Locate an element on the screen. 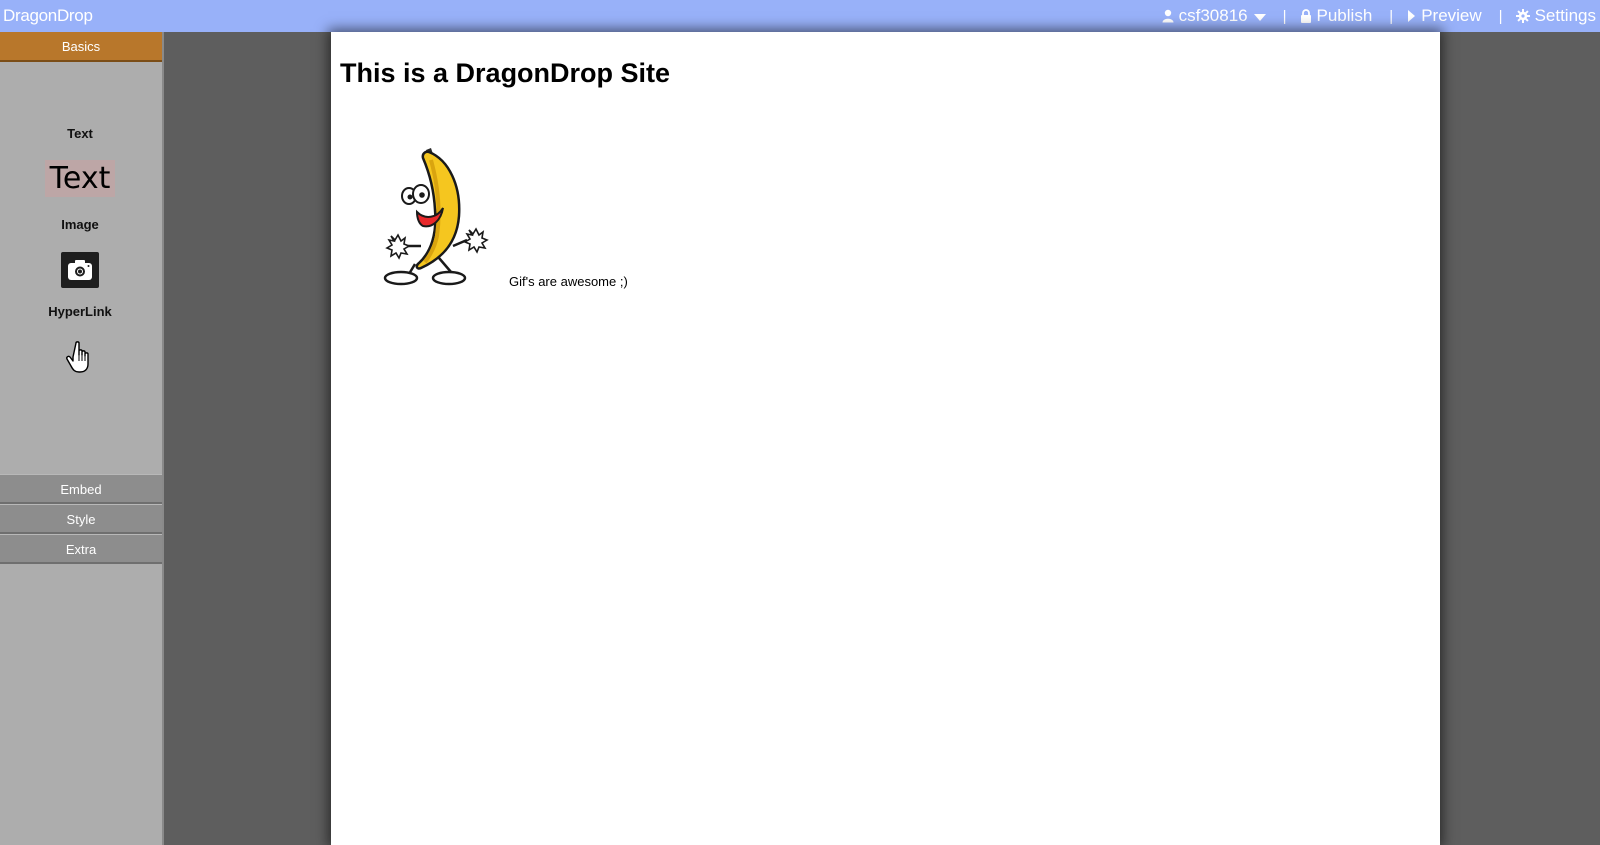 This screenshot has height=845, width=1600. preview-label: Preview is located at coordinates (1451, 15).